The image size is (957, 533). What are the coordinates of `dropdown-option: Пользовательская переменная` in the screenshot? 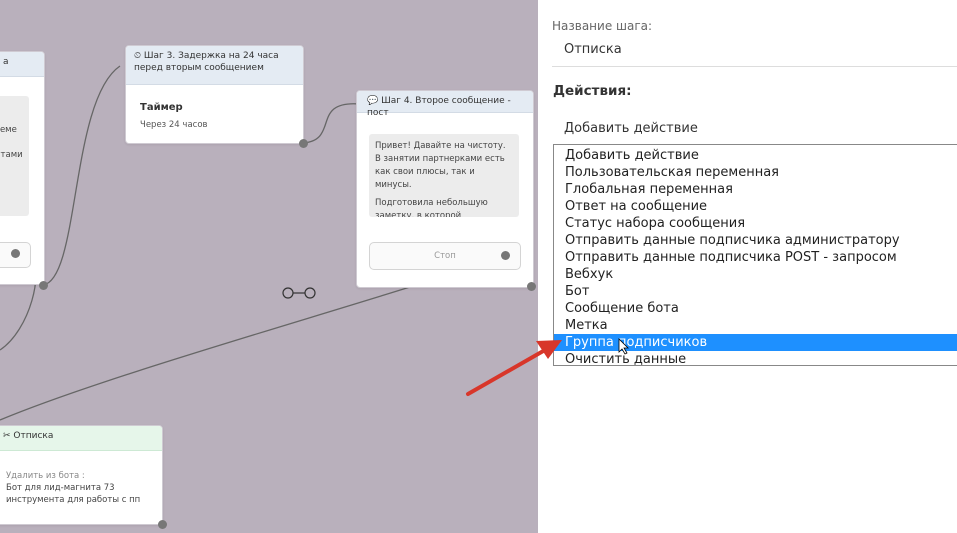 It's located at (755, 172).